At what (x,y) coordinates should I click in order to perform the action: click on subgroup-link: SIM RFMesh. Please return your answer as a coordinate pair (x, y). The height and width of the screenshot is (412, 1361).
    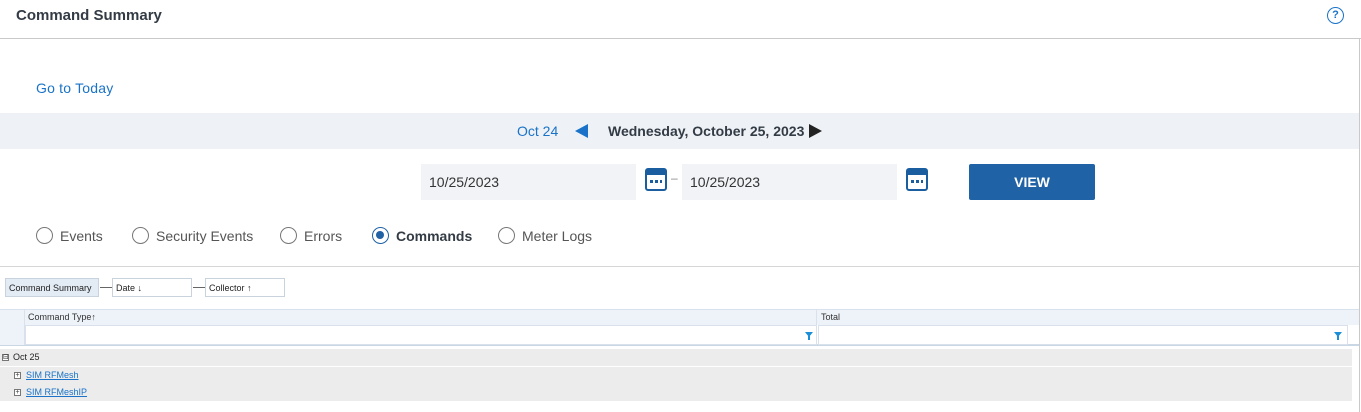
    Looking at the image, I should click on (52, 375).